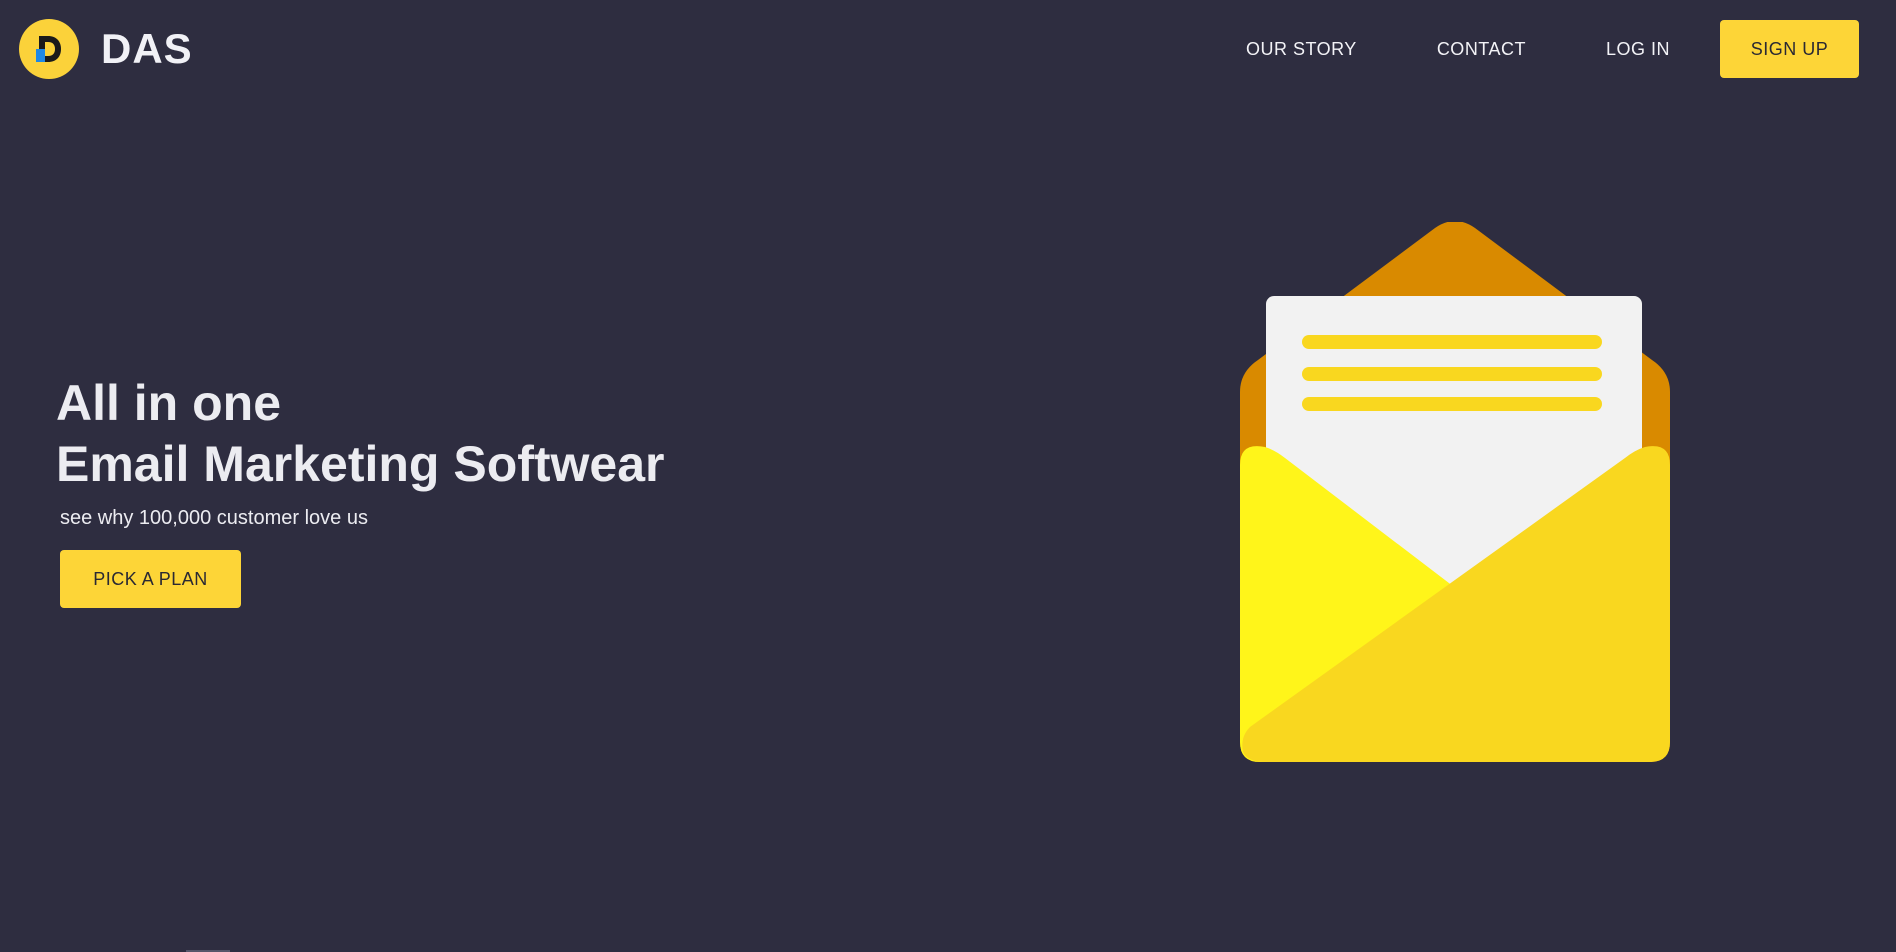 This screenshot has height=952, width=1896. What do you see at coordinates (214, 518) in the screenshot?
I see `hero-subtitle: see why 100,000 customer love us` at bounding box center [214, 518].